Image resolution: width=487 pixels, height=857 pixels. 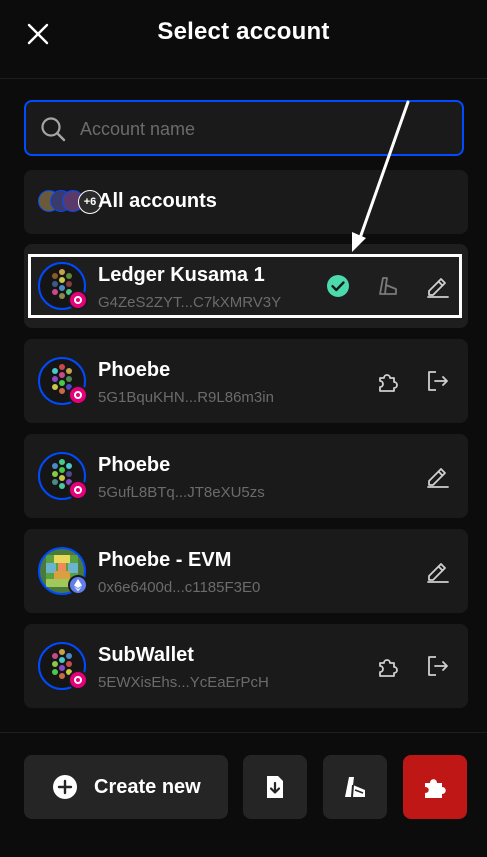 I want to click on create-new-label: Create new, so click(x=147, y=787).